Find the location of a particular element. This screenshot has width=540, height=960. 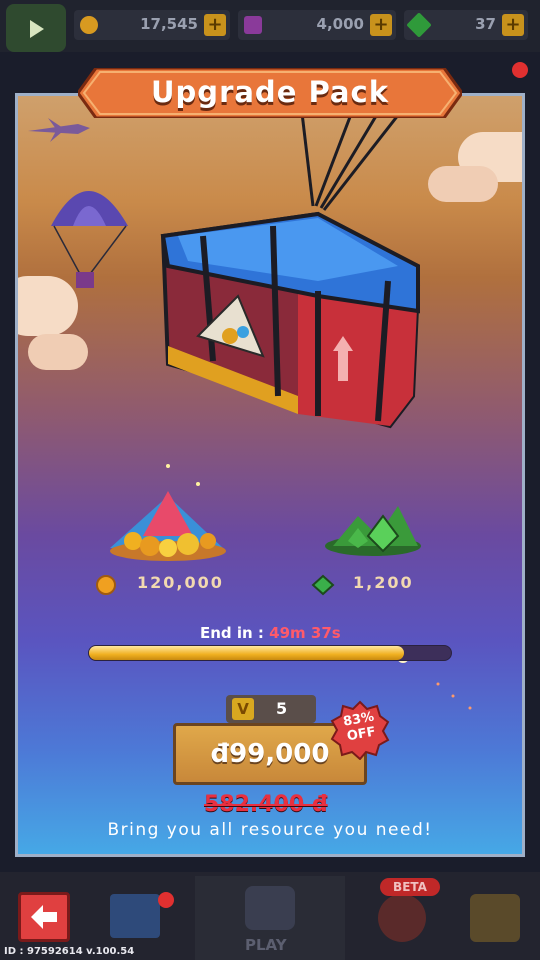

dialog-title: Upgrade Pack is located at coordinates (270, 92).